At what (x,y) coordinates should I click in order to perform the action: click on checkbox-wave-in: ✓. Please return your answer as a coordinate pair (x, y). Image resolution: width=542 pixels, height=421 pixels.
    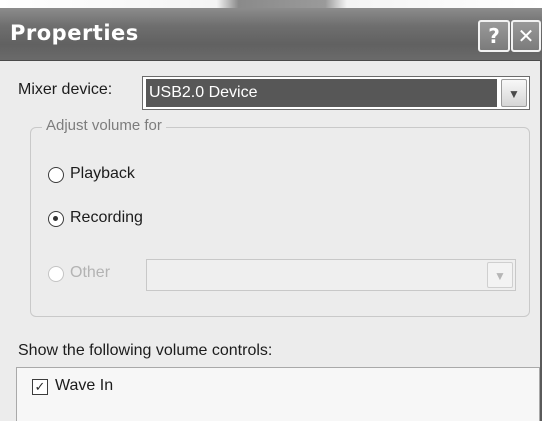
    Looking at the image, I should click on (40, 387).